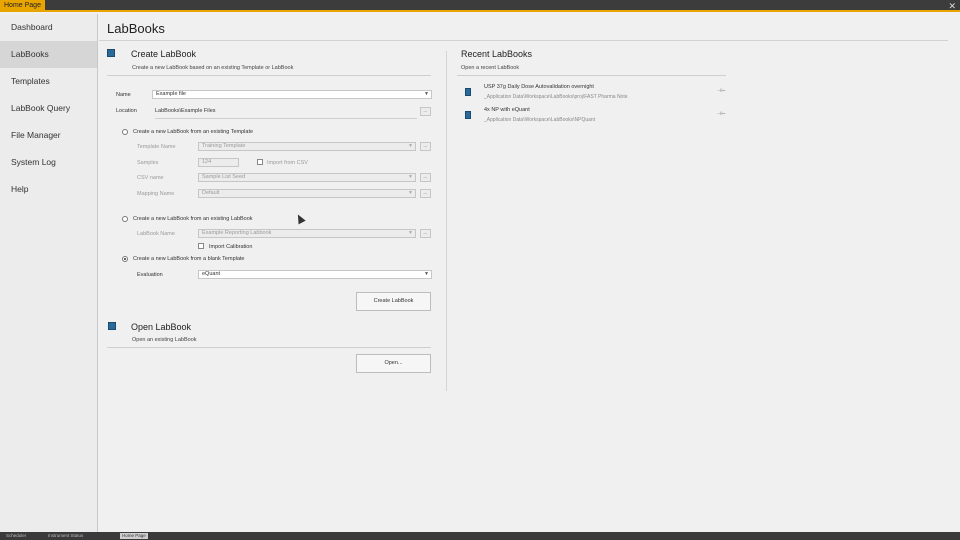 The width and height of the screenshot is (960, 540). Describe the element at coordinates (269, 347) in the screenshot. I see `open-section-divider` at that location.